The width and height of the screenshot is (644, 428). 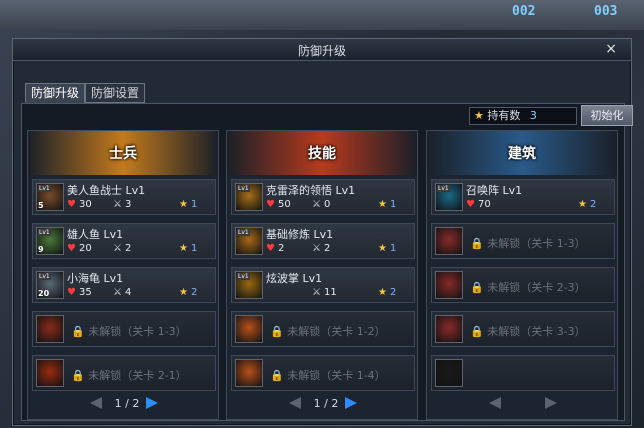 I want to click on hp-value: 70, so click(x=484, y=204).